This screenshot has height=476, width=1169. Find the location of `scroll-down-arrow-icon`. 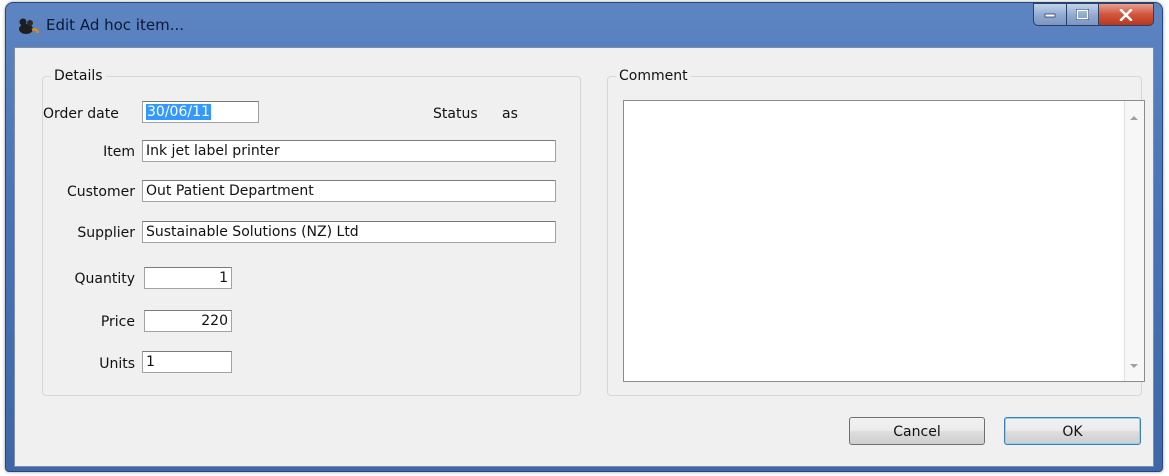

scroll-down-arrow-icon is located at coordinates (1134, 366).